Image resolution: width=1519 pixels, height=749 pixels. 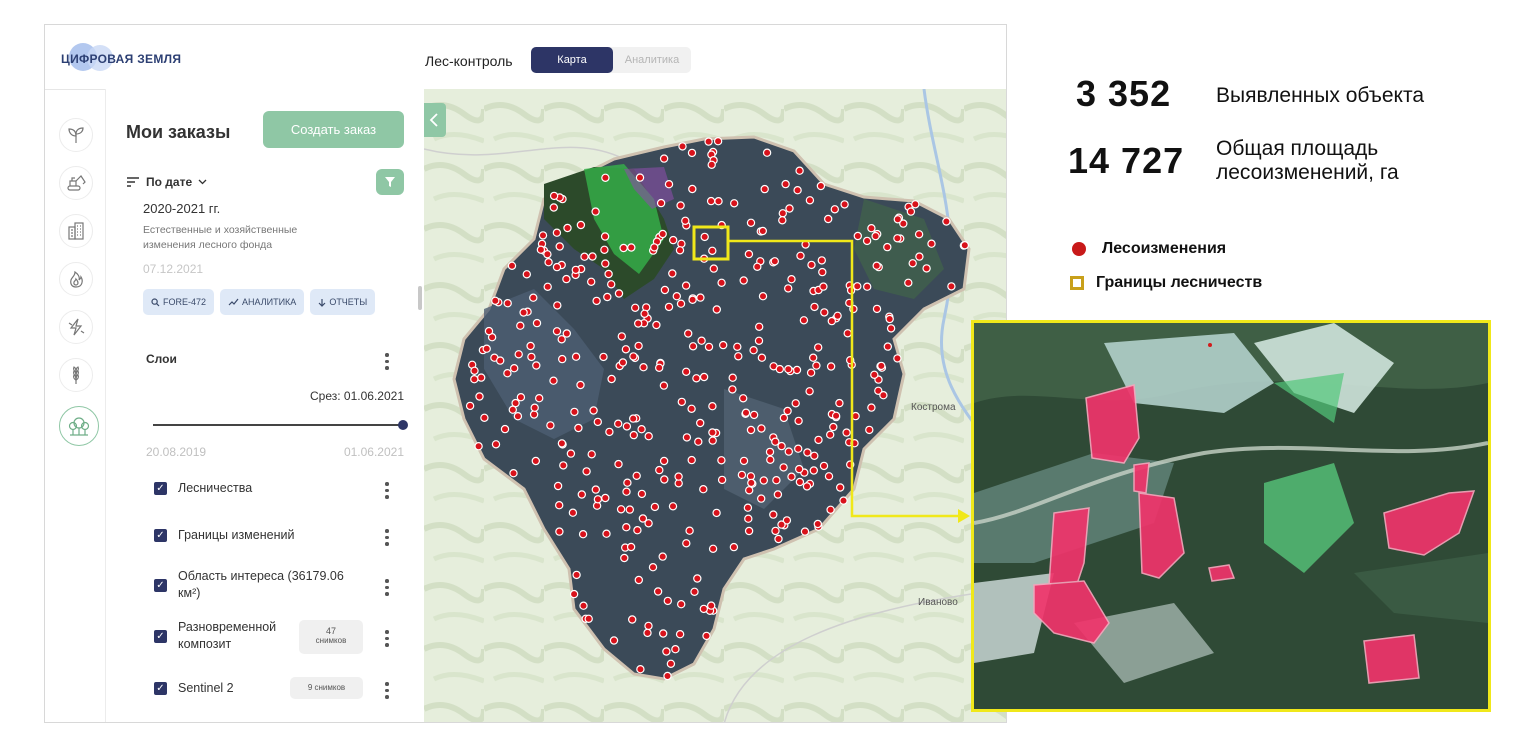 What do you see at coordinates (1164, 248) in the screenshot?
I see `legend-changes-label: Лесоизменения` at bounding box center [1164, 248].